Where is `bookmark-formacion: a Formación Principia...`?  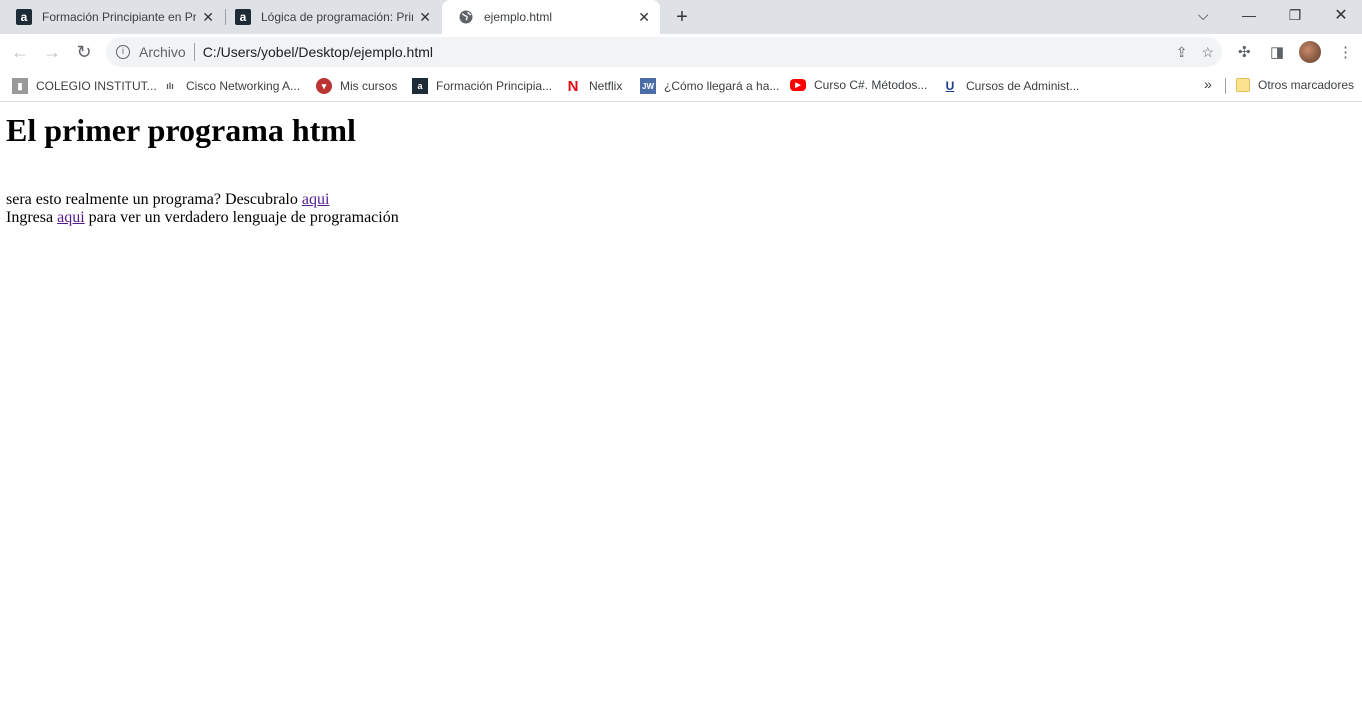
bookmark-formacion: a Formación Principia... is located at coordinates (482, 86).